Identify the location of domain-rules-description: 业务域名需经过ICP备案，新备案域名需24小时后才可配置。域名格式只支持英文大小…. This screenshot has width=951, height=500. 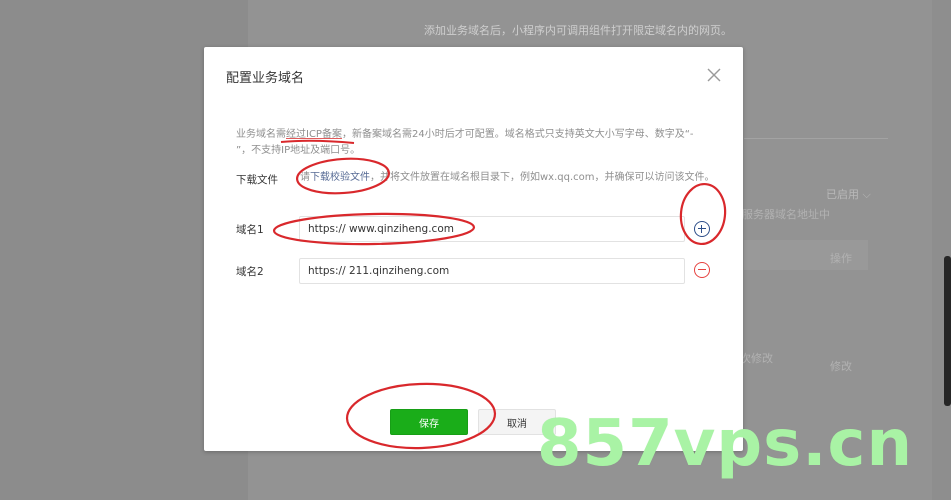
(471, 143).